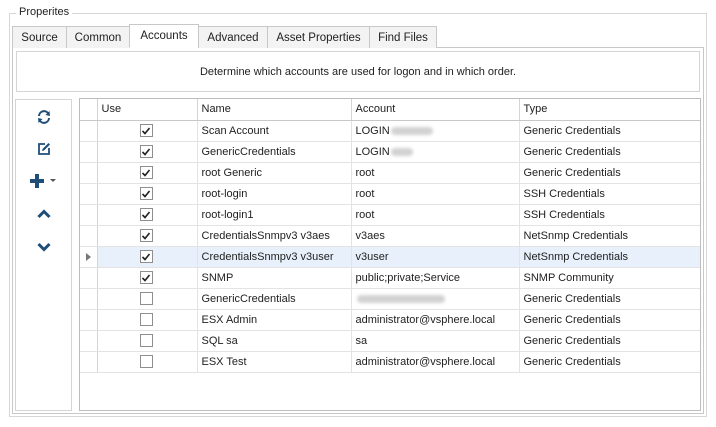 This screenshot has height=427, width=716. I want to click on tab-advanced: Advanced, so click(233, 37).